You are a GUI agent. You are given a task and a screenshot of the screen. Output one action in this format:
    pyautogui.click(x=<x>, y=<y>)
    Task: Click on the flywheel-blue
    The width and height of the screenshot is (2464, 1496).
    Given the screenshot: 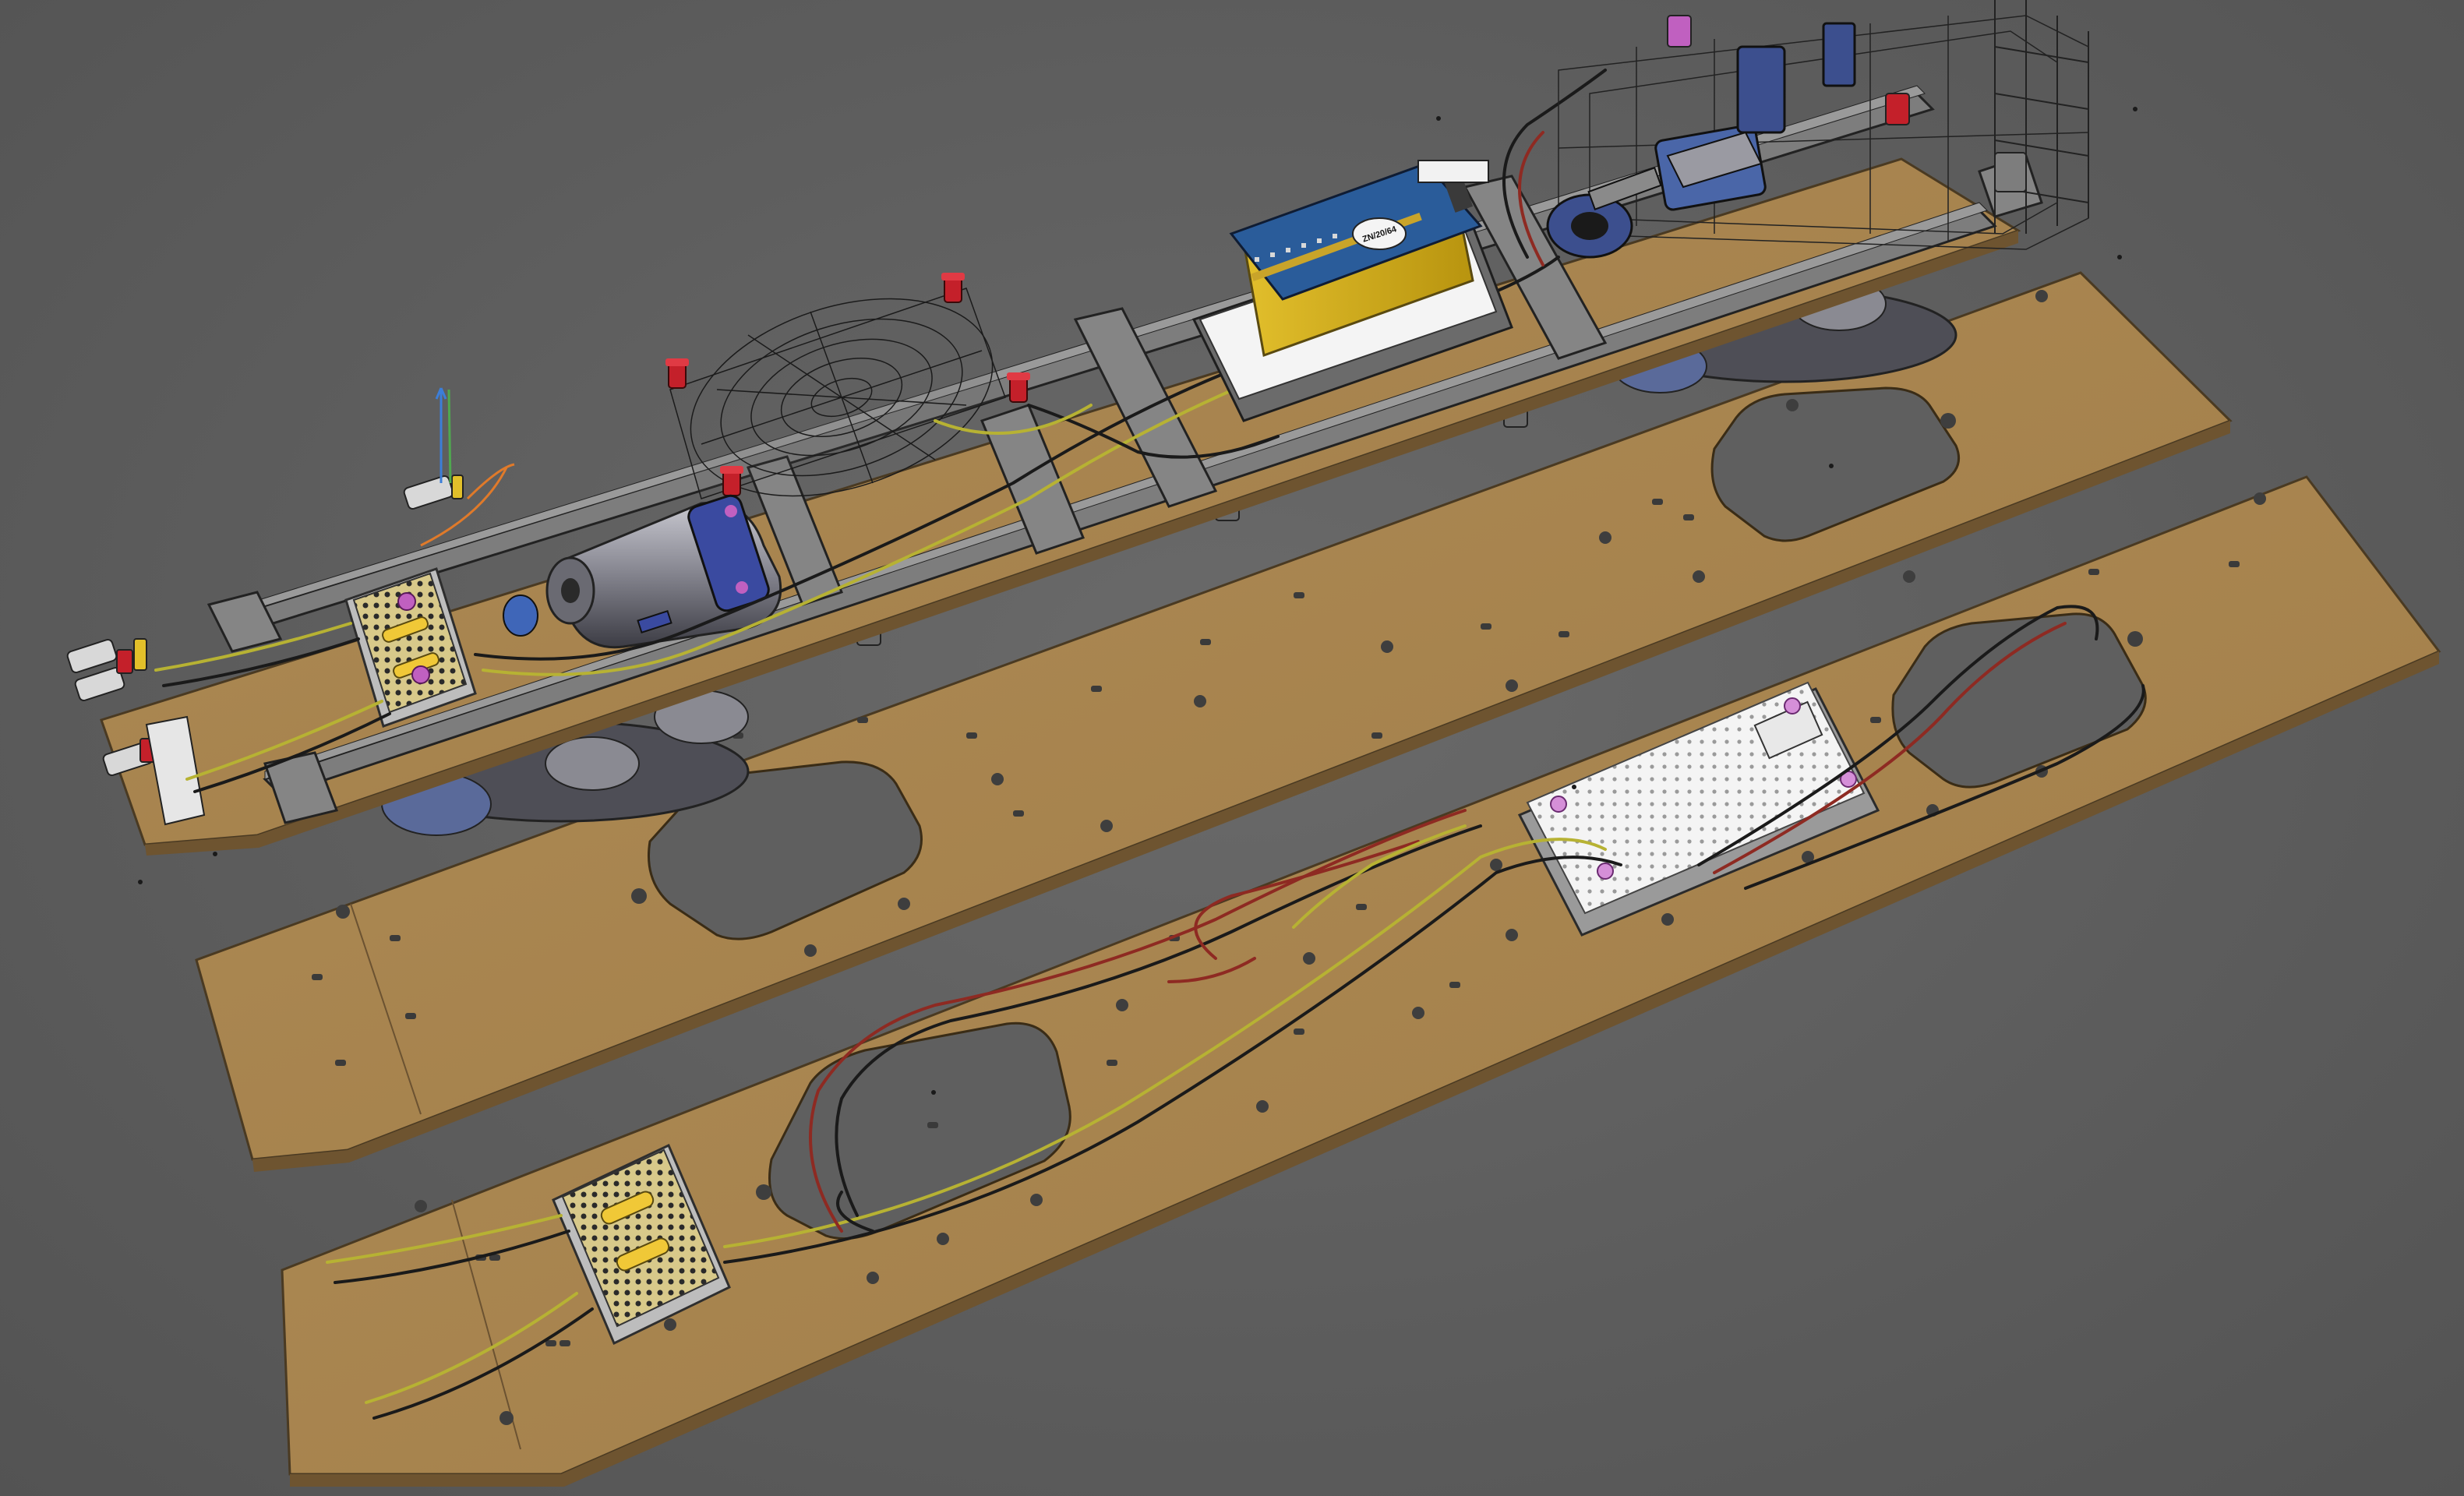 What is the action you would take?
    pyautogui.click(x=520, y=616)
    